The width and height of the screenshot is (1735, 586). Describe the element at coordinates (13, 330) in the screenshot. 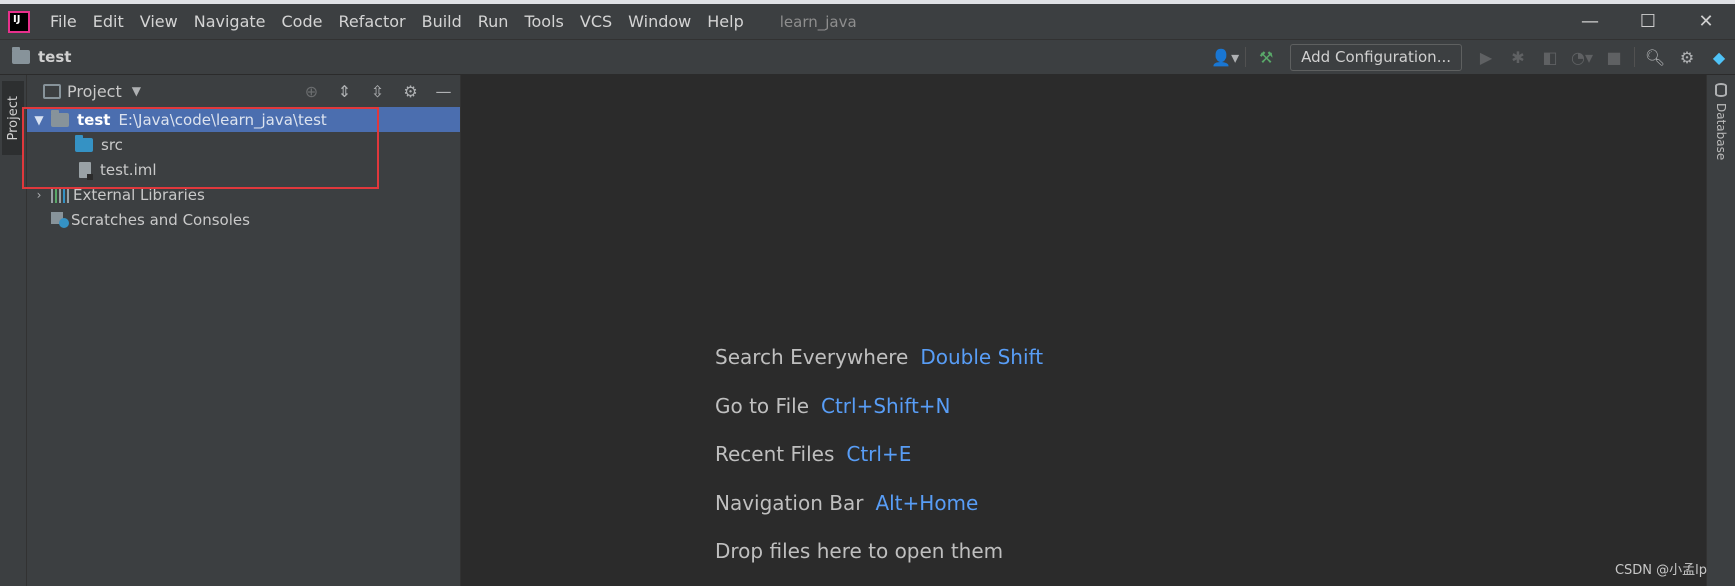

I see `left-tool-stripe: Project` at that location.